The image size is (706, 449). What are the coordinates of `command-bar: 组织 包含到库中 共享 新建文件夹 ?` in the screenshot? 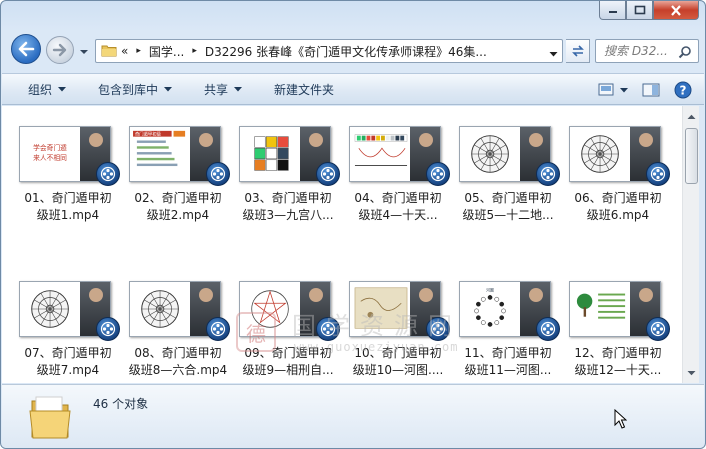 It's located at (353, 89).